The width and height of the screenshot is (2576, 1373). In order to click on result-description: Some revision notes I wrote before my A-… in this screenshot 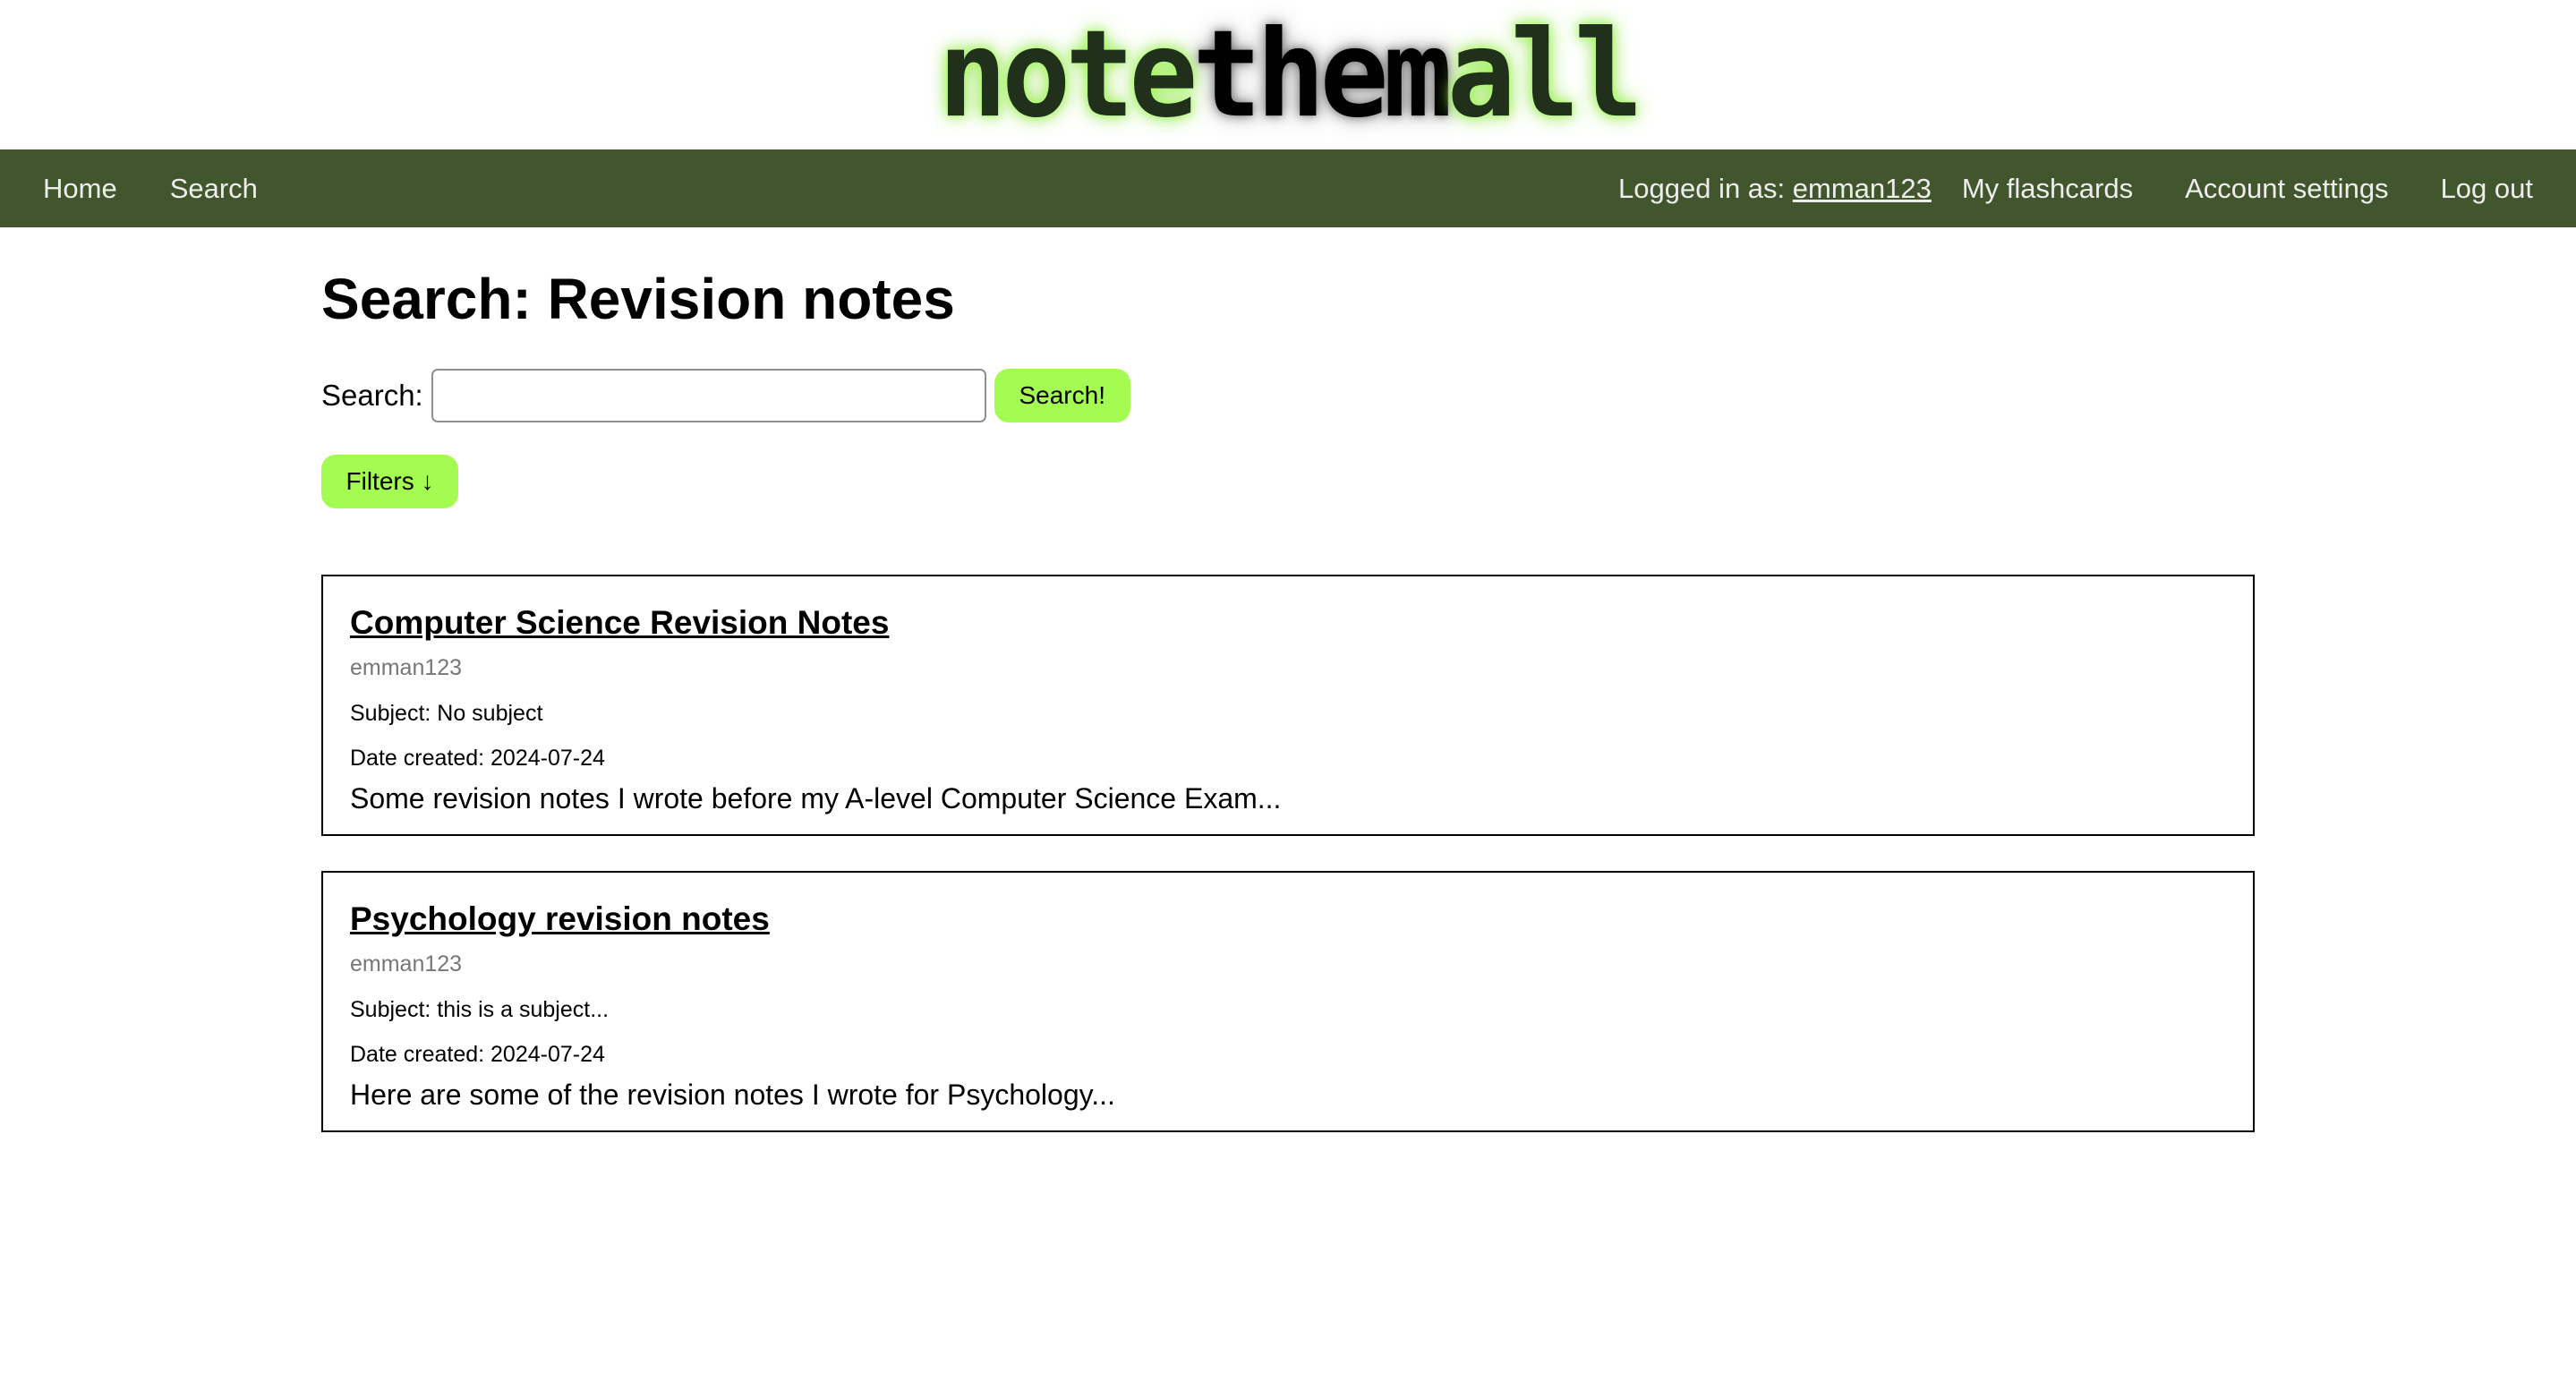, I will do `click(816, 797)`.